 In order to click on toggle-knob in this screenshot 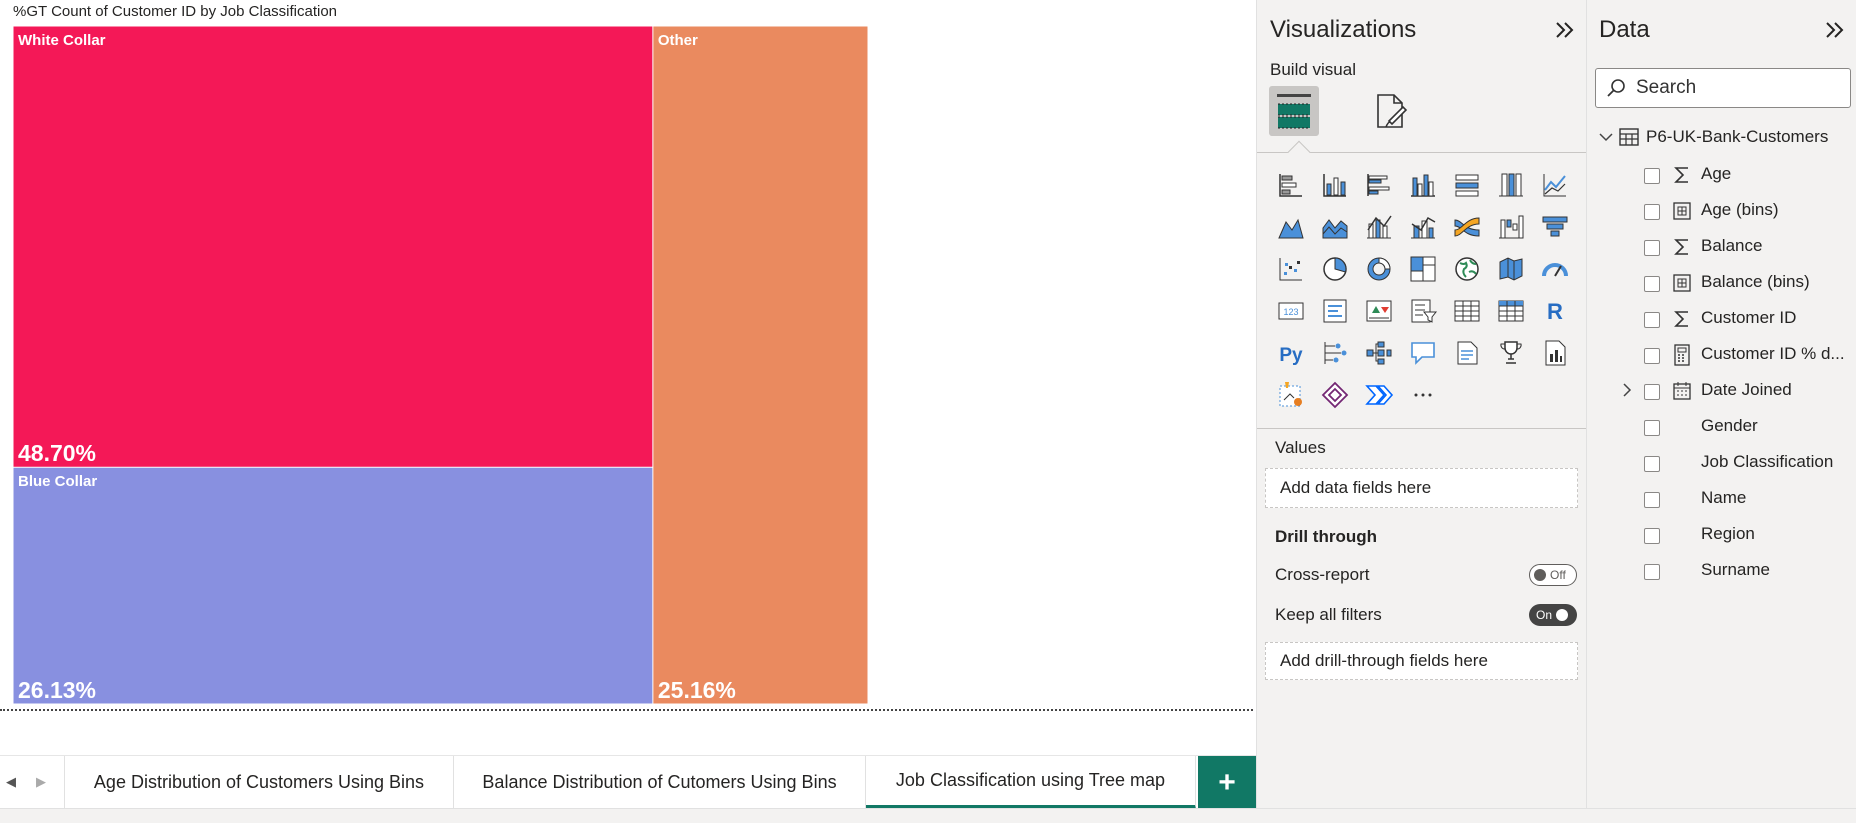, I will do `click(1540, 575)`.